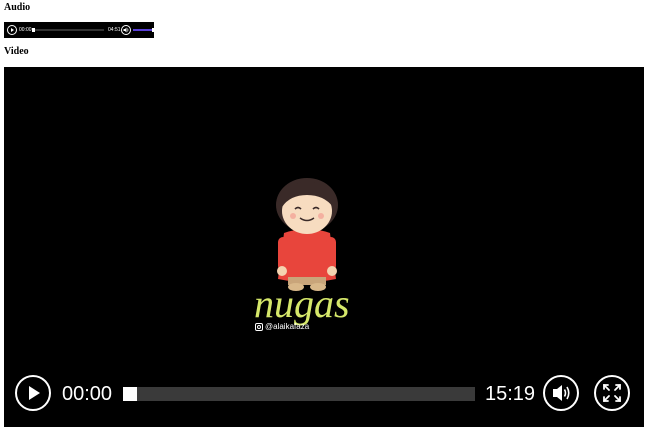 This screenshot has height=435, width=662. What do you see at coordinates (153, 30) in the screenshot?
I see `audio-volume-thumb` at bounding box center [153, 30].